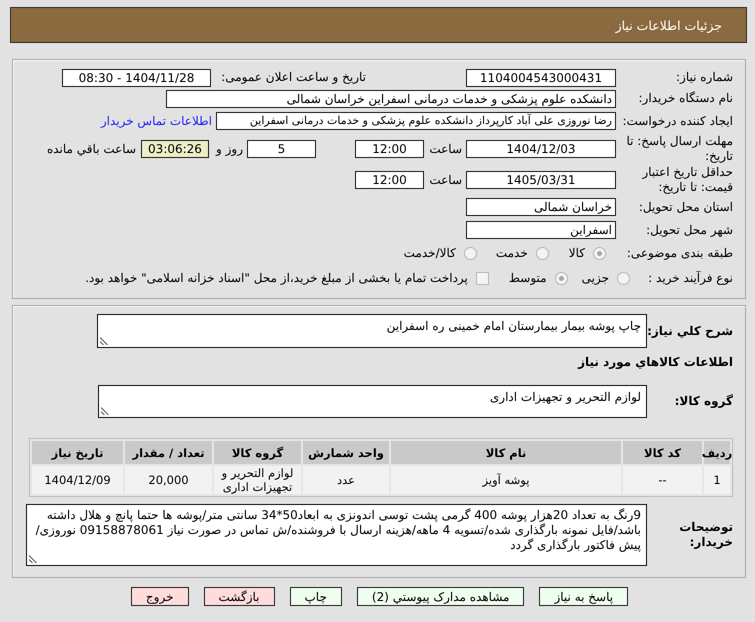 Image resolution: width=755 pixels, height=622 pixels. Describe the element at coordinates (430, 253) in the screenshot. I see `option-label: کالا/خدمت` at that location.